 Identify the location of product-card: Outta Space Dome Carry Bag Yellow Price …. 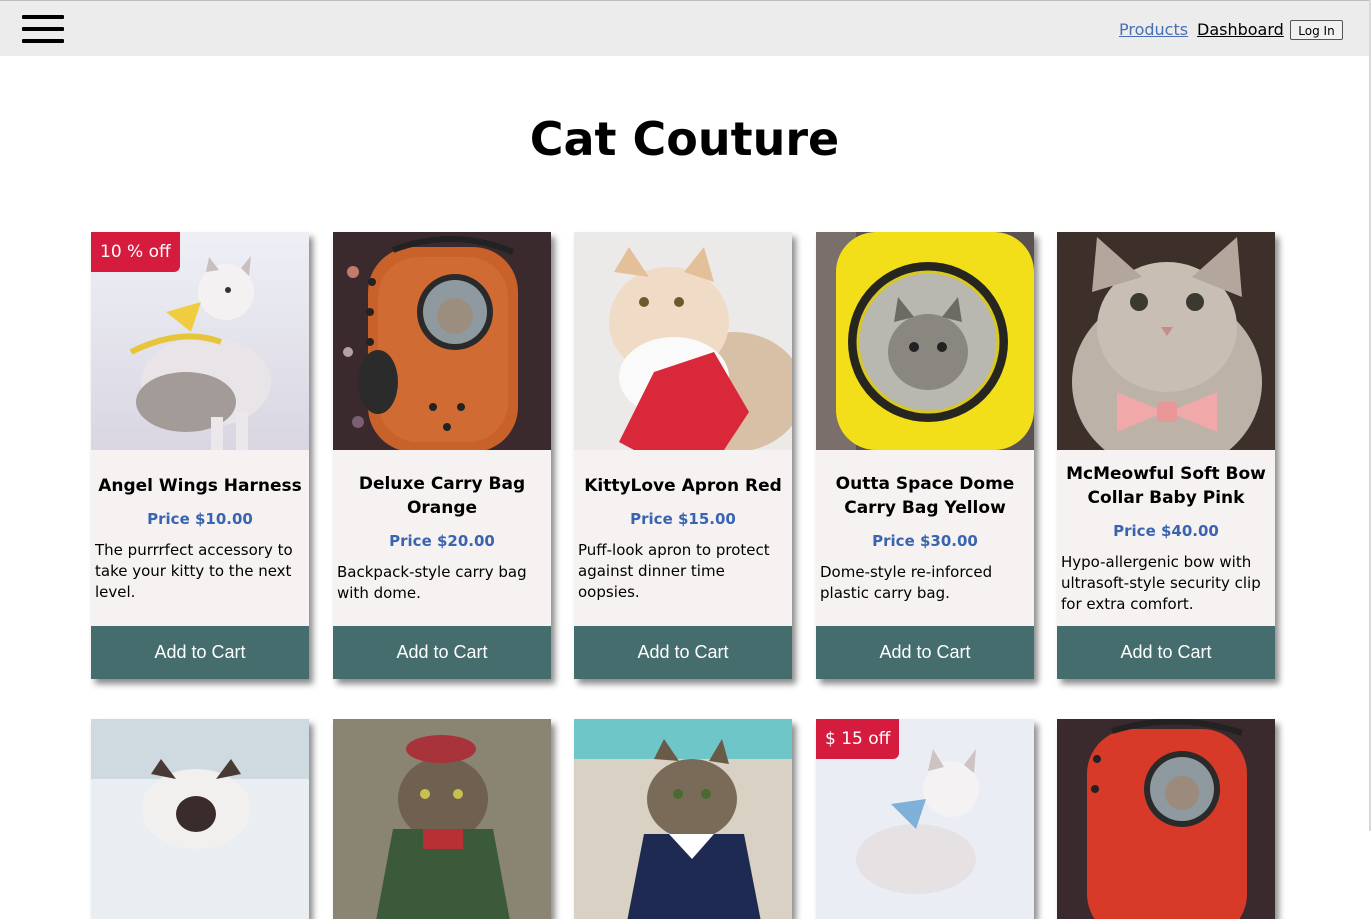
(925, 455).